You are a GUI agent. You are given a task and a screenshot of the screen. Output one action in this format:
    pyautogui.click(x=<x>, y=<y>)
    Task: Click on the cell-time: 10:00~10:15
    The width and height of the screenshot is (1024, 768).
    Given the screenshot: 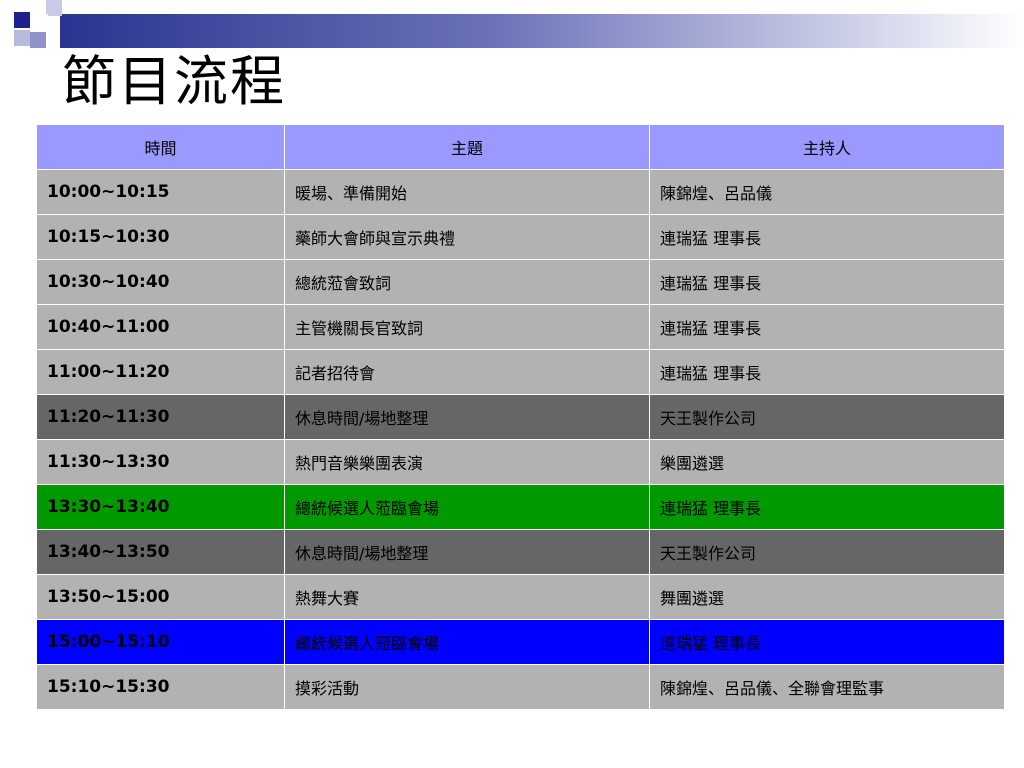 What is the action you would take?
    pyautogui.click(x=160, y=192)
    